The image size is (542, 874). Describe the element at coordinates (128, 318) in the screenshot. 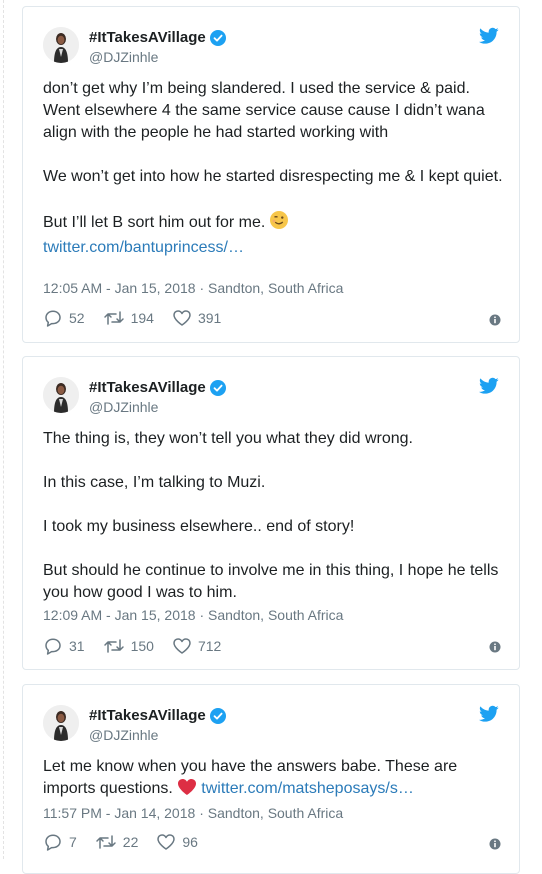

I see `retweet-button: 194` at that location.